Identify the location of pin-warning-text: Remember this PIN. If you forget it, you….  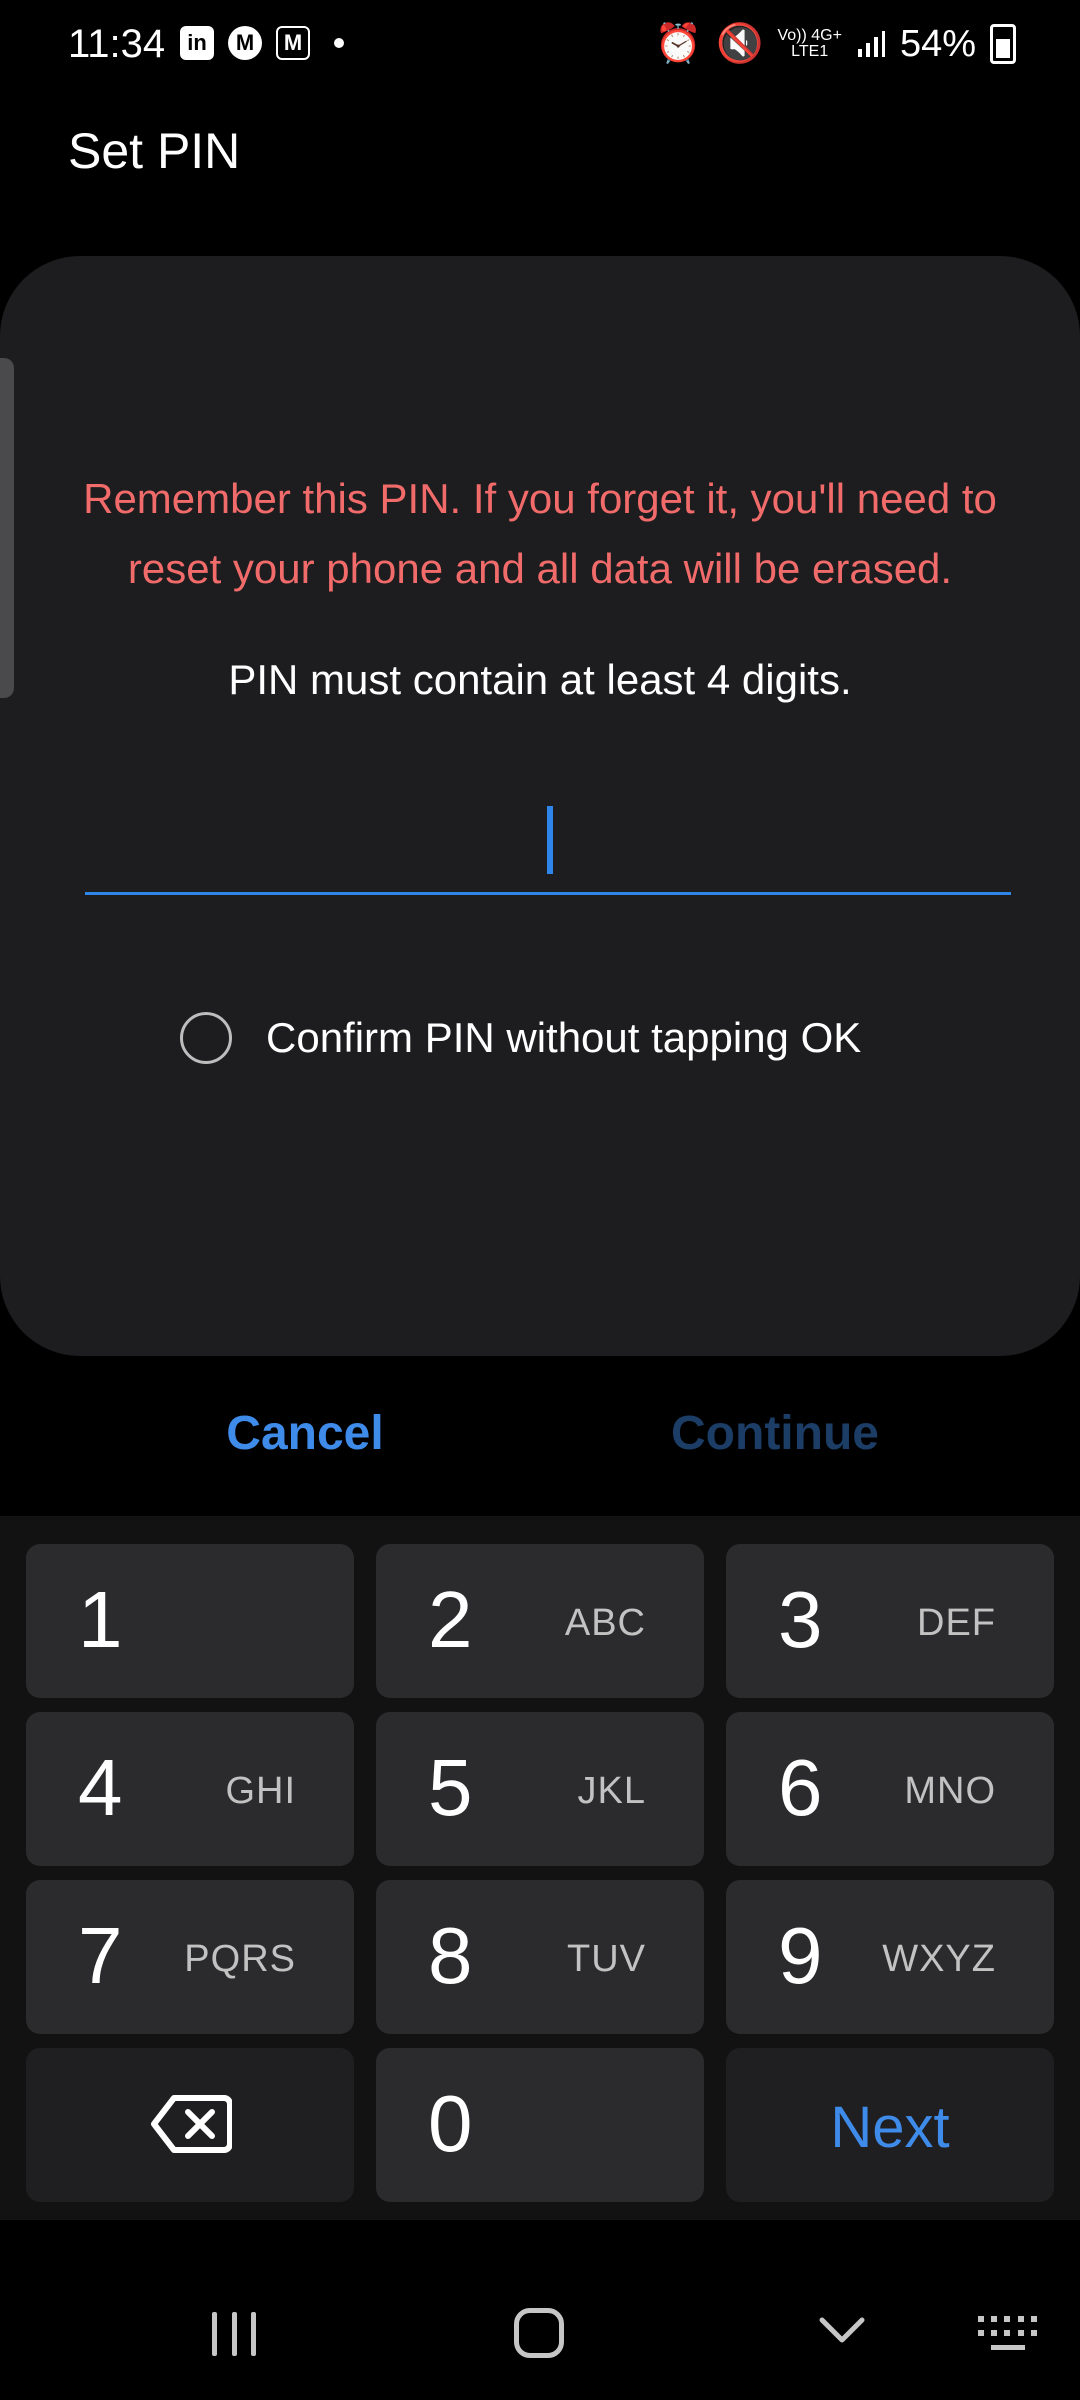
(540, 533).